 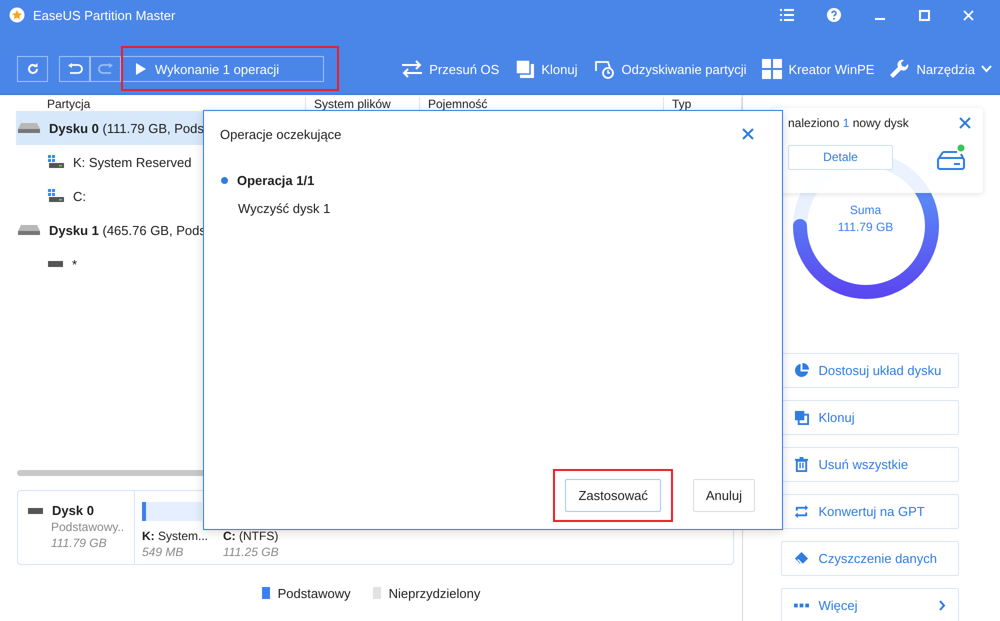 I want to click on legend-label: Podstawowy, so click(x=314, y=593).